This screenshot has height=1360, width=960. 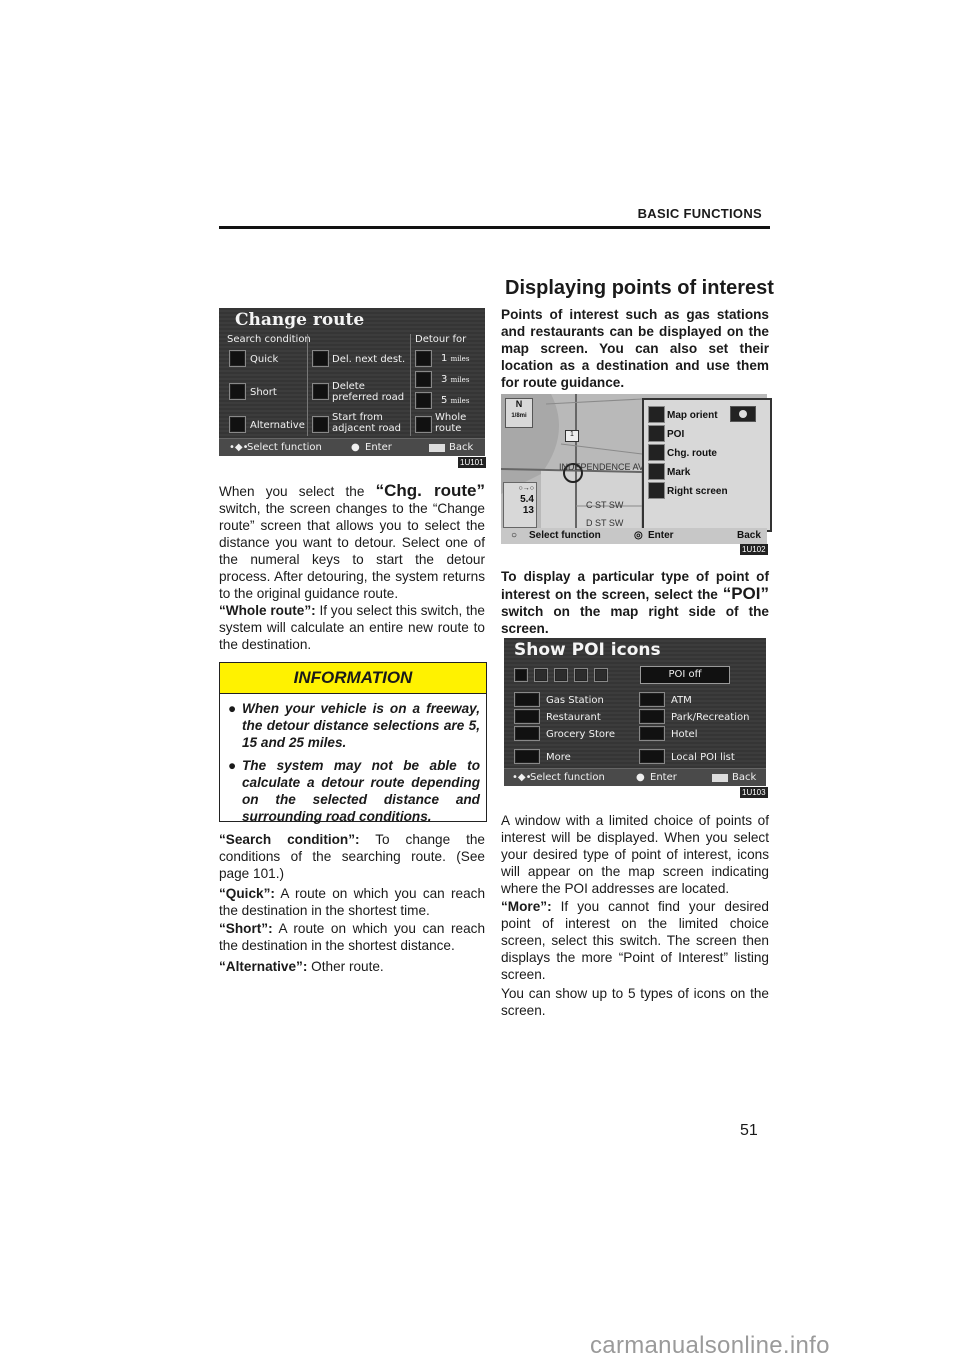 I want to click on poi-switch, so click(x=656, y=433).